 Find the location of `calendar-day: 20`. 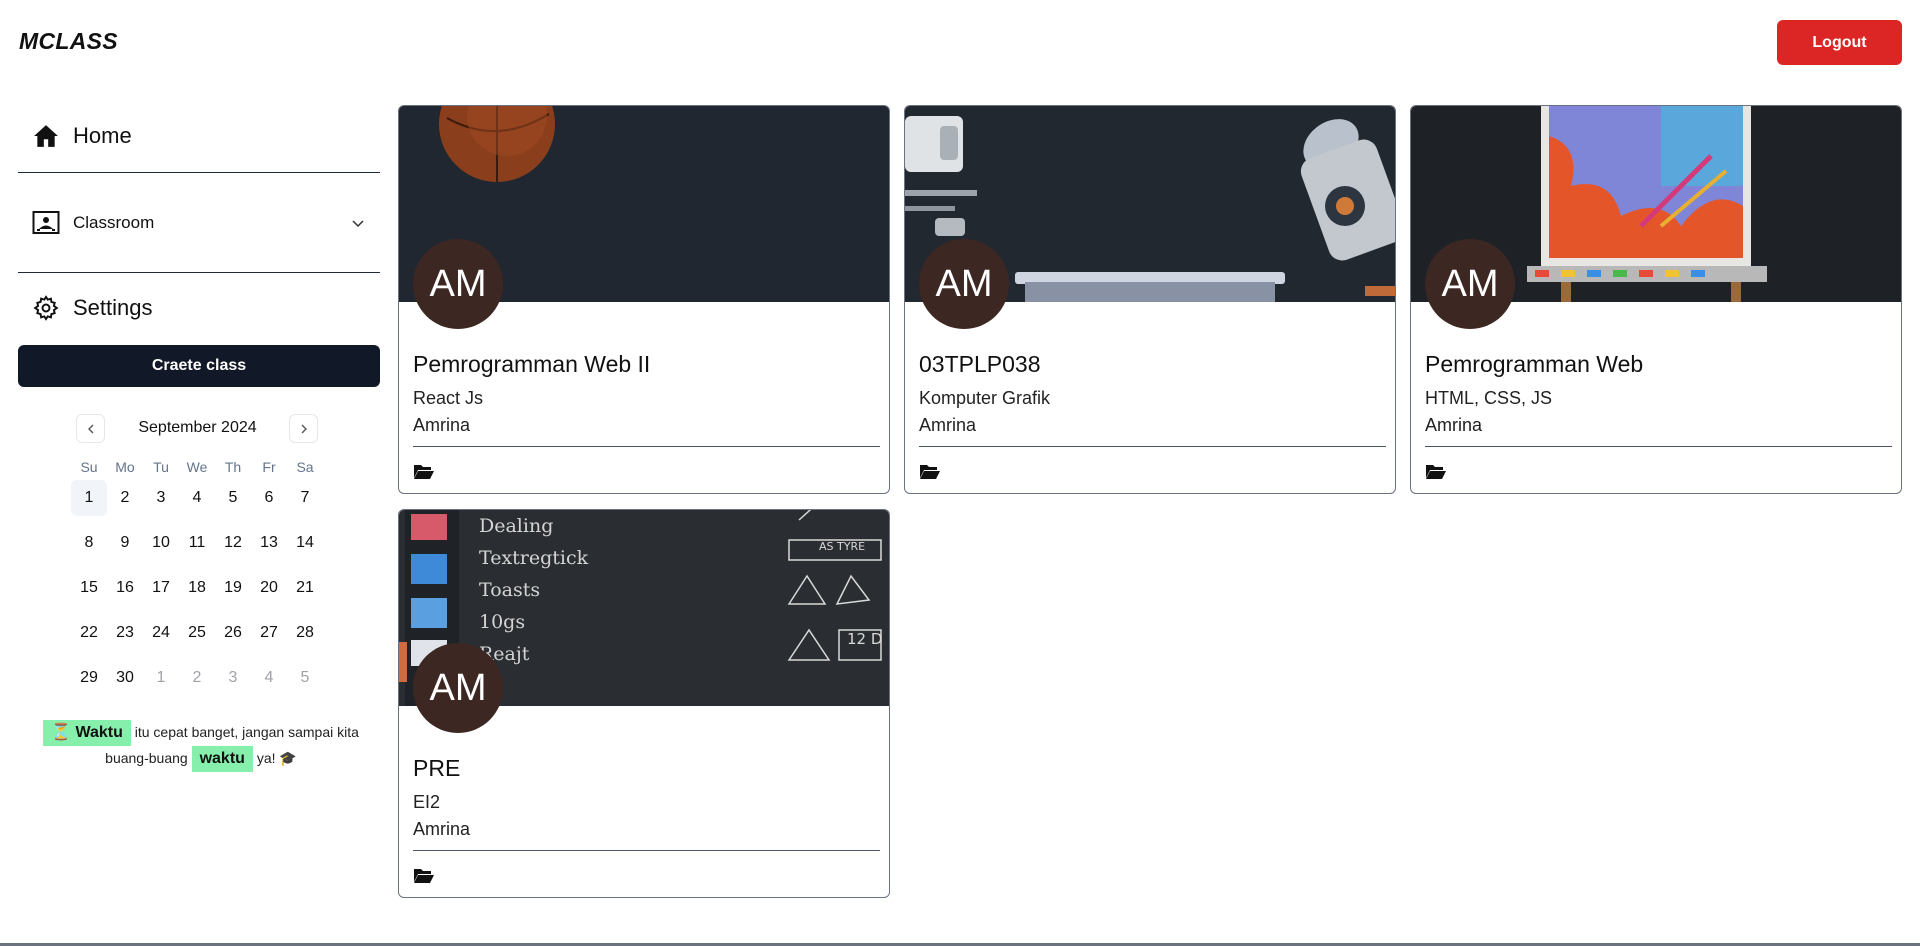

calendar-day: 20 is located at coordinates (269, 588).